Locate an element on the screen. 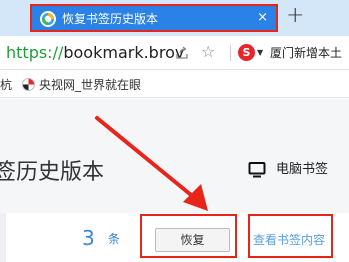 This screenshot has width=349, height=262. close-icon: × is located at coordinates (262, 18).